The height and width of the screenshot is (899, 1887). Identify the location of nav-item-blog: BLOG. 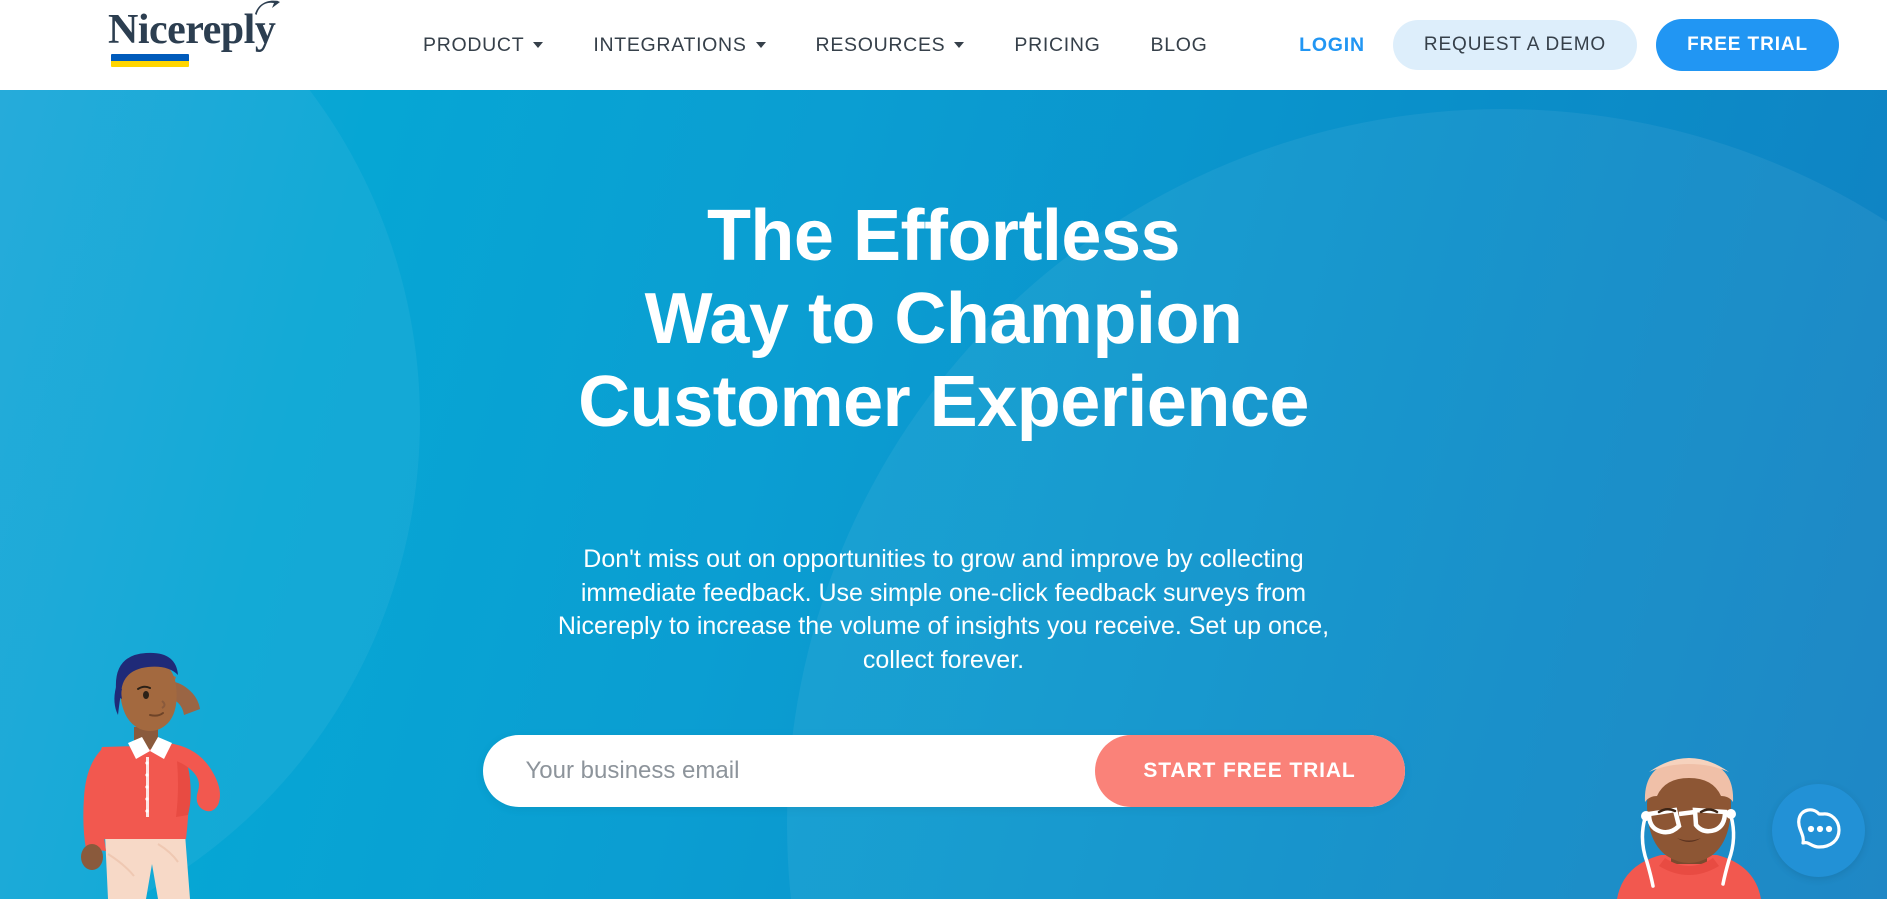
(1179, 45).